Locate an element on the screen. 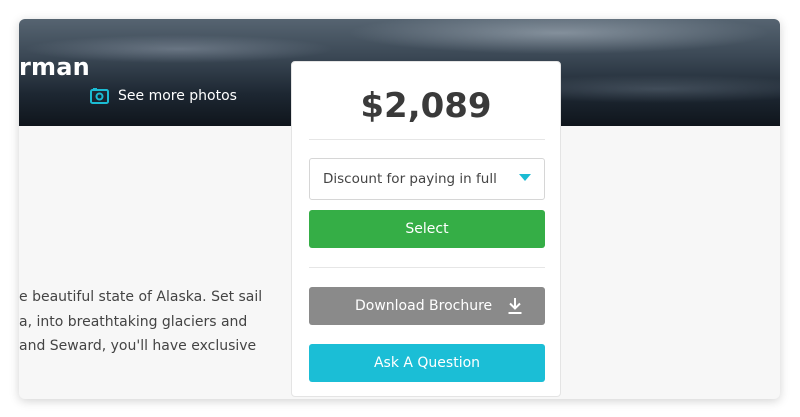  see-more-photos-link: See more photos is located at coordinates (163, 96).